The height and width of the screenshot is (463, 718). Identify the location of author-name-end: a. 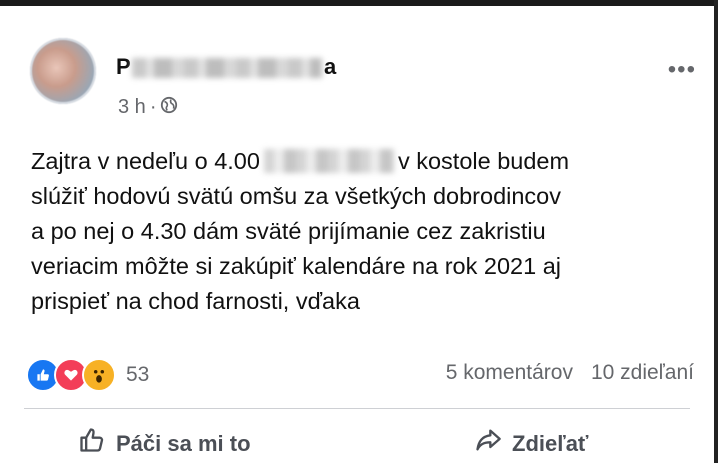
(330, 66).